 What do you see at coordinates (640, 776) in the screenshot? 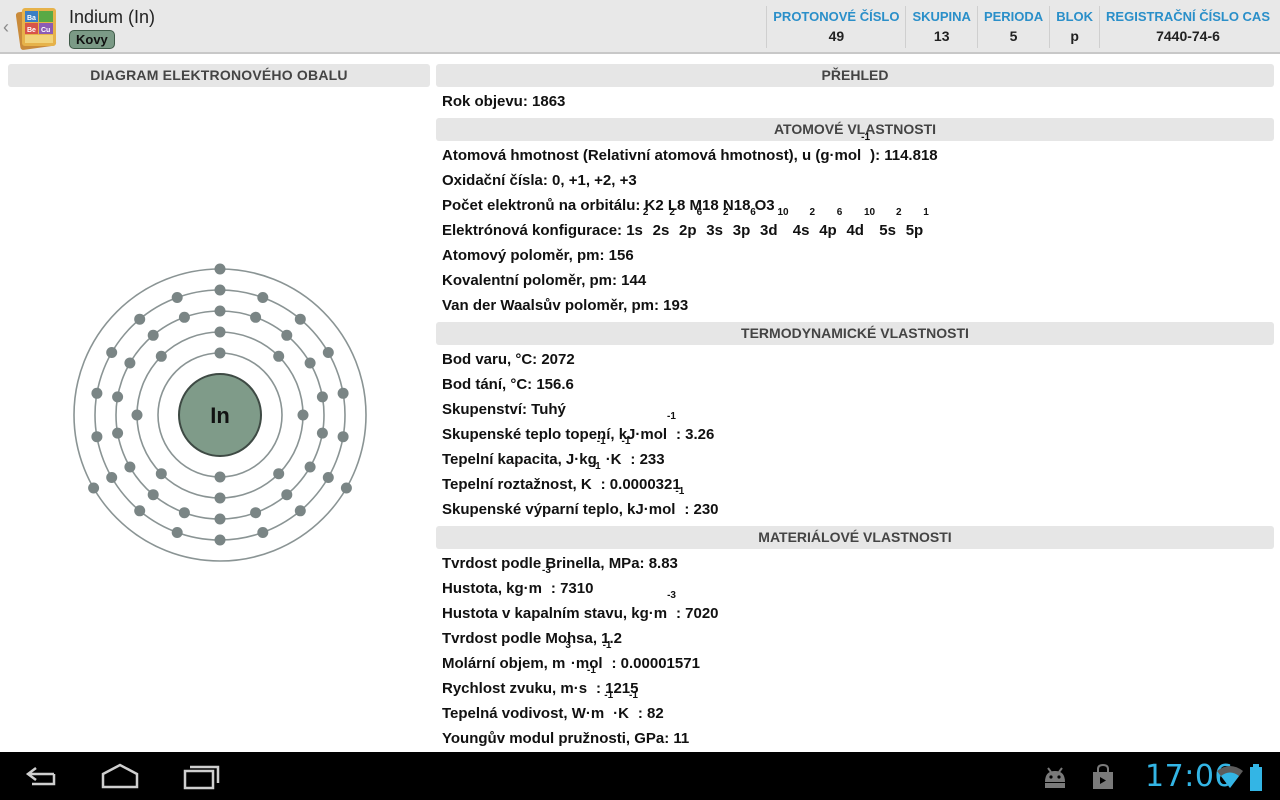
I see `system-nav-bar: 17:06` at bounding box center [640, 776].